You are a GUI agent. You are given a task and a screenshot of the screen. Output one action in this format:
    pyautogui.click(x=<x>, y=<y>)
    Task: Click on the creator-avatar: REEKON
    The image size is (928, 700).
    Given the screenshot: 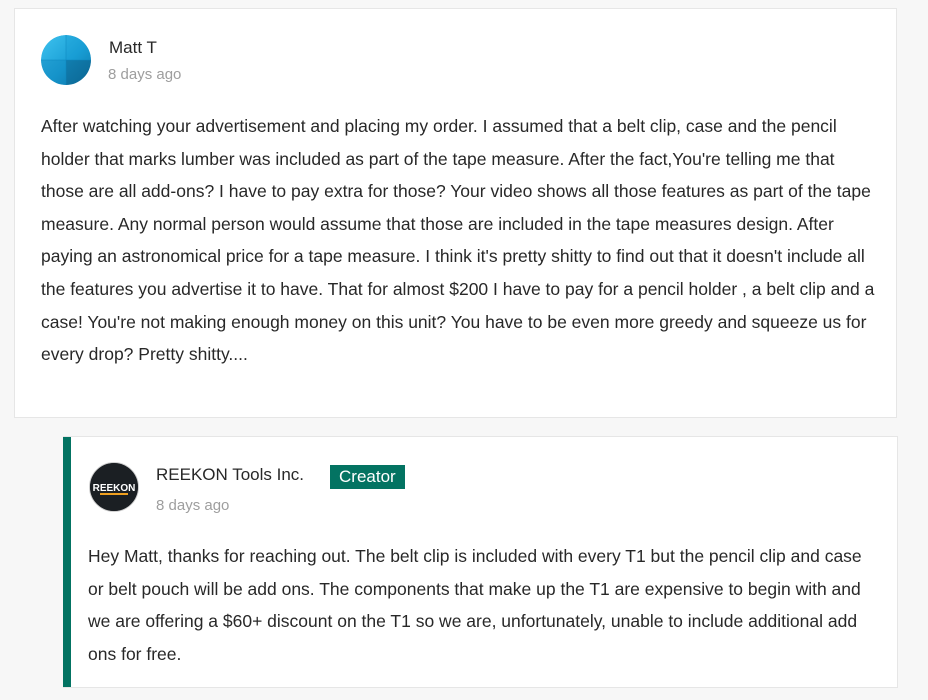 What is the action you would take?
    pyautogui.click(x=114, y=487)
    